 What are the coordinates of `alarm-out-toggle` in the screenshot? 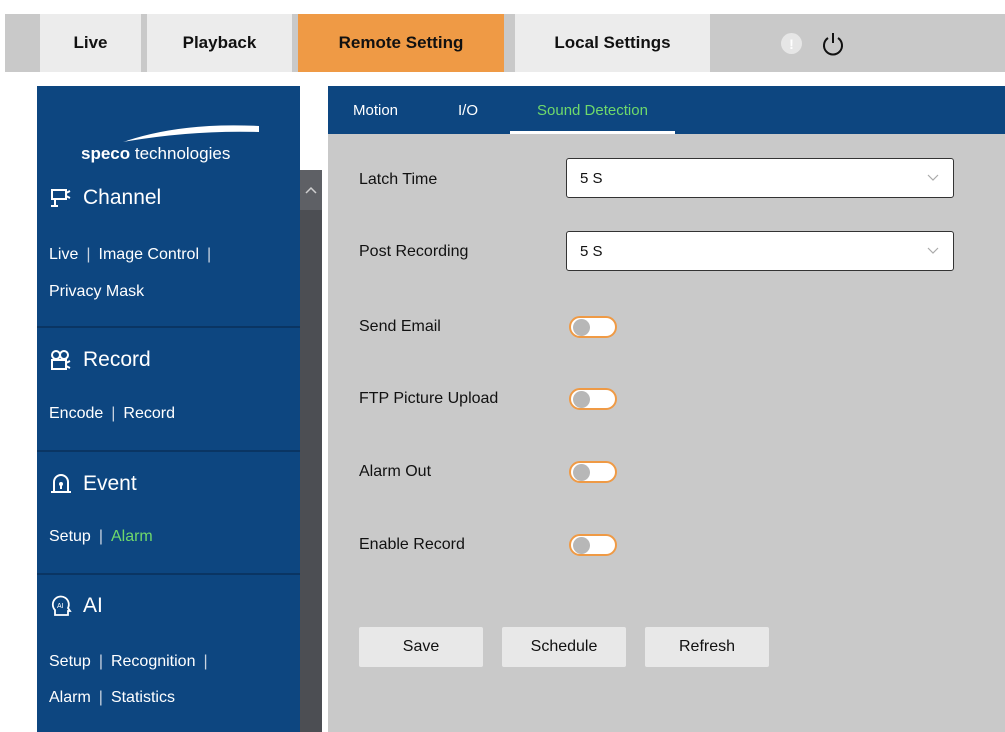 It's located at (593, 472).